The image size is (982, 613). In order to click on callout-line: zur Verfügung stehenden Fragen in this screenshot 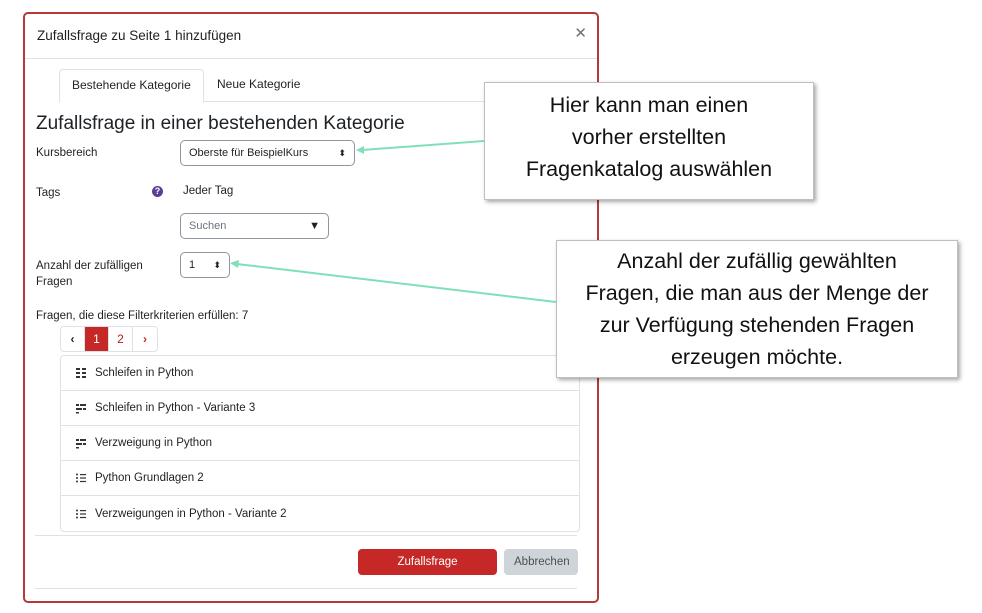, I will do `click(757, 325)`.